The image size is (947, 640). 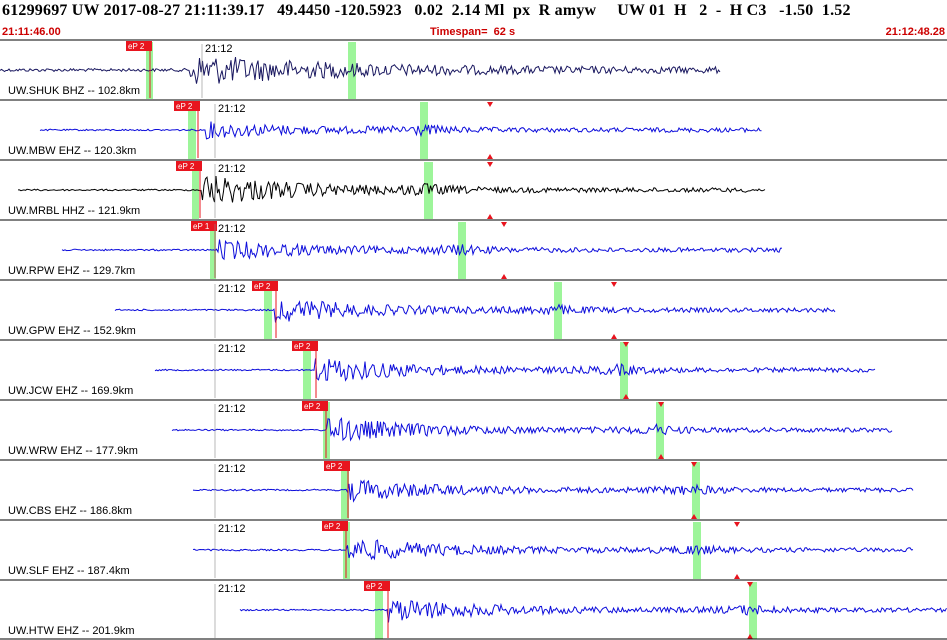 I want to click on station-label: UW.JCW EHZ -- 169.9km, so click(x=70, y=391).